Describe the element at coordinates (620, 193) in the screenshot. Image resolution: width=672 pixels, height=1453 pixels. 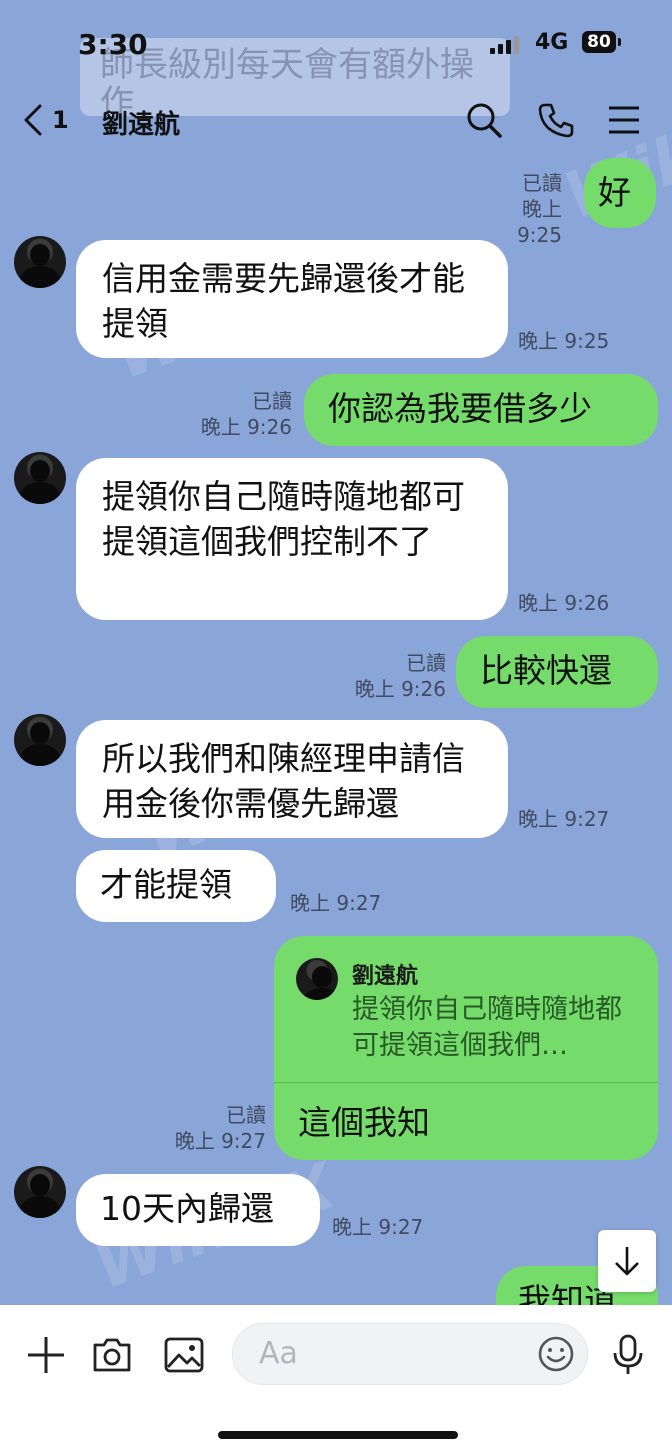
I see `message-bubble: 好` at that location.